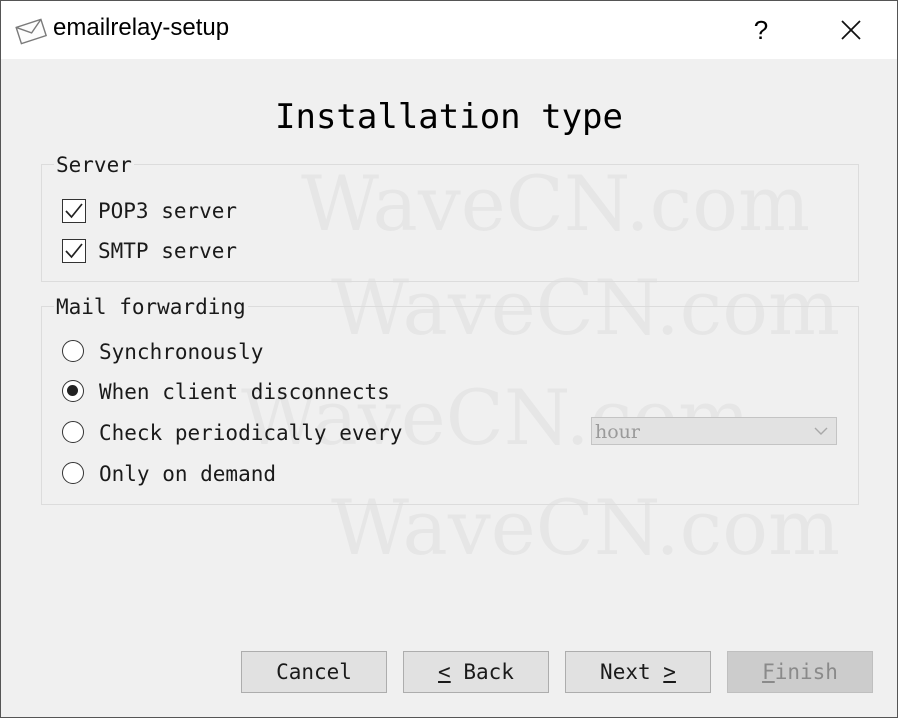  What do you see at coordinates (73, 351) in the screenshot?
I see `radio-synchronously` at bounding box center [73, 351].